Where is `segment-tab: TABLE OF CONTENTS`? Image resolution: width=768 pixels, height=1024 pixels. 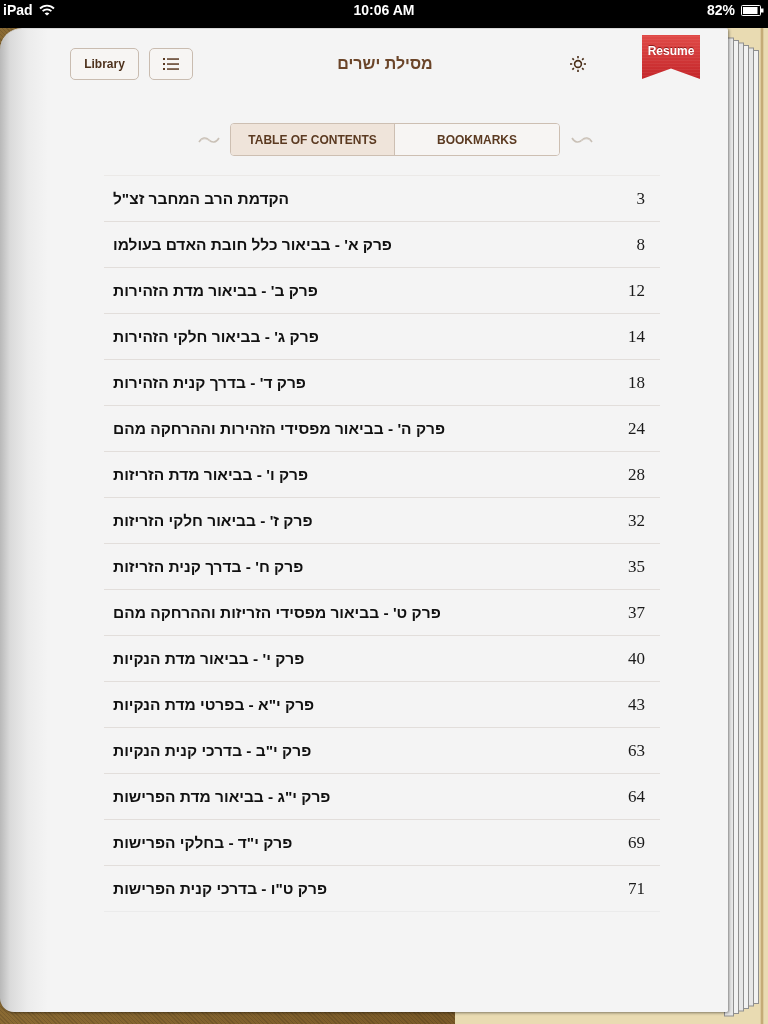
segment-tab: TABLE OF CONTENTS is located at coordinates (313, 139).